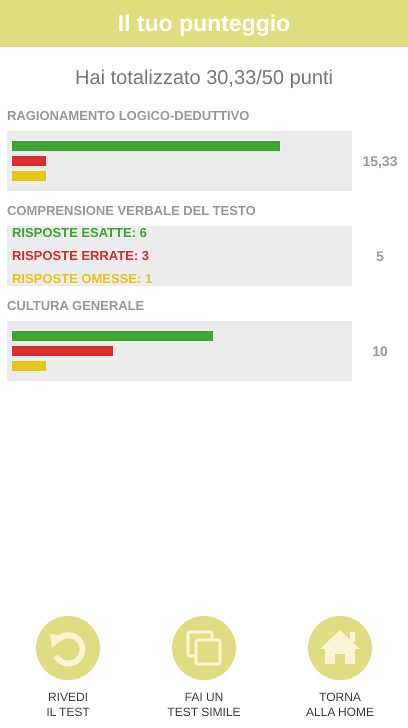  Describe the element at coordinates (204, 78) in the screenshot. I see `total-score: Hai totalizzato 30,33/50 punti` at that location.